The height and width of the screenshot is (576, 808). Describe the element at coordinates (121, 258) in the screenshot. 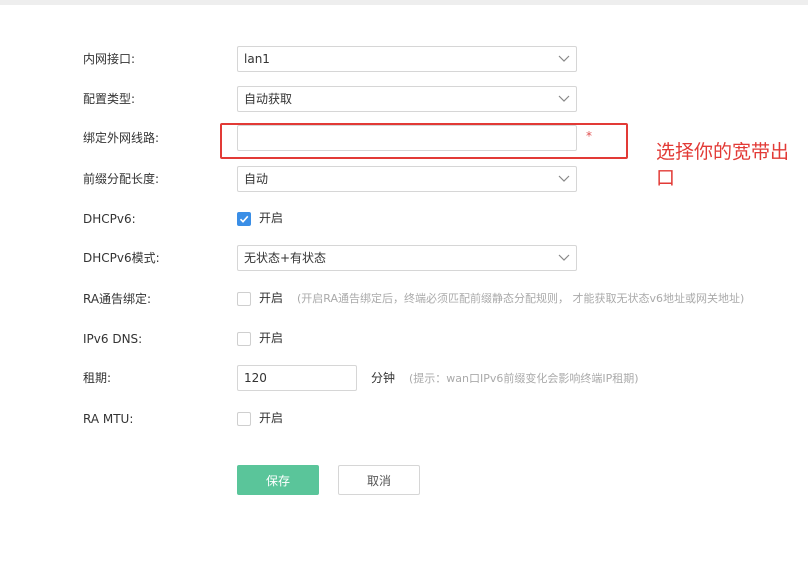

I see `dhcpv6-mode-label: DHCPv6模式:` at that location.